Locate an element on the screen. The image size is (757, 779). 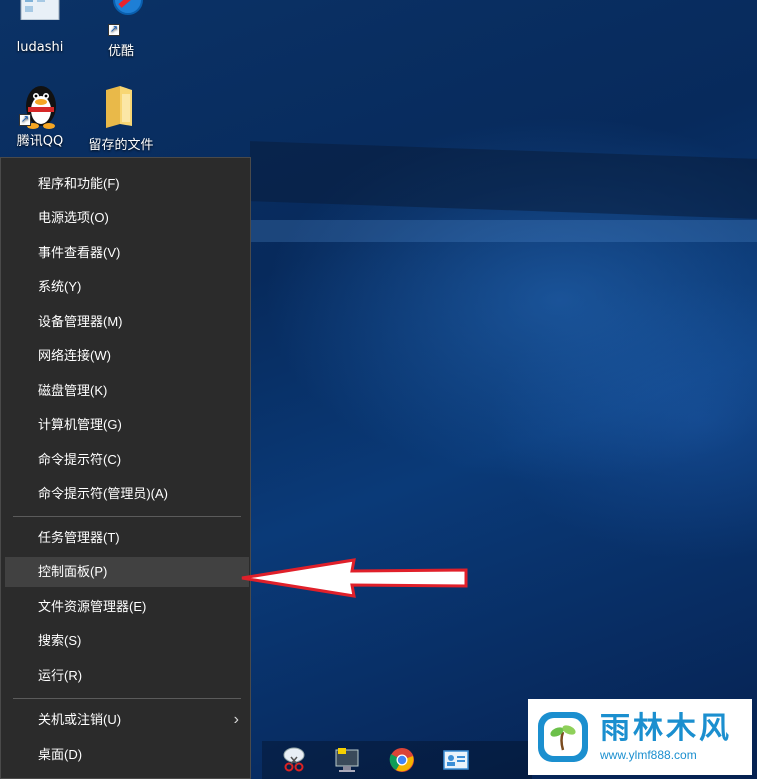
annotation-arrow-icon is located at coordinates (354, 578).